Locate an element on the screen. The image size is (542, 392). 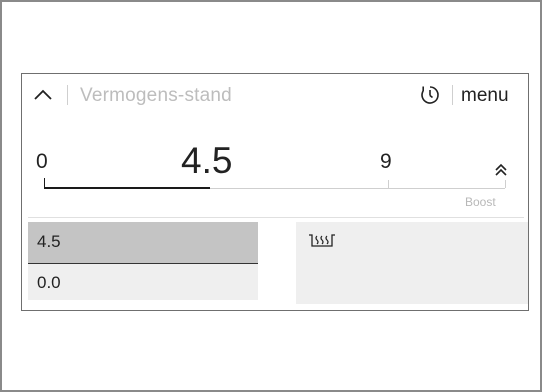
heating-zone-icon is located at coordinates (322, 240).